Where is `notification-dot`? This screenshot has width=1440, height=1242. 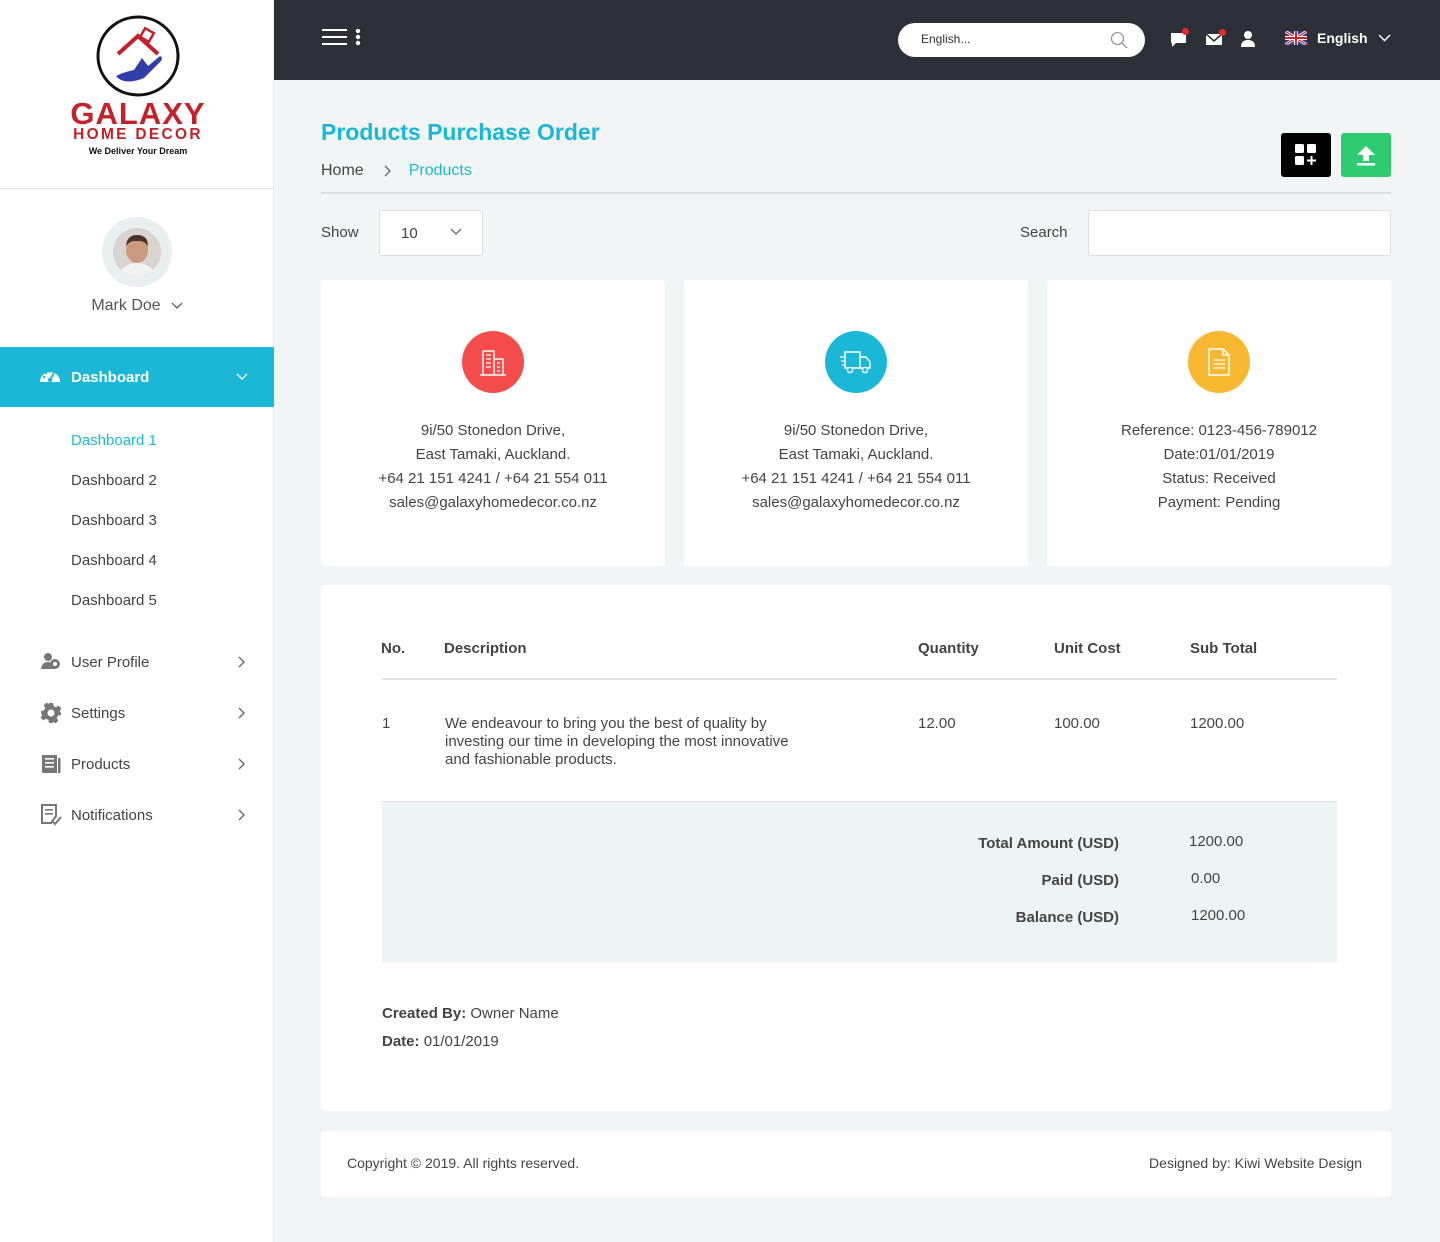
notification-dot is located at coordinates (1185, 31).